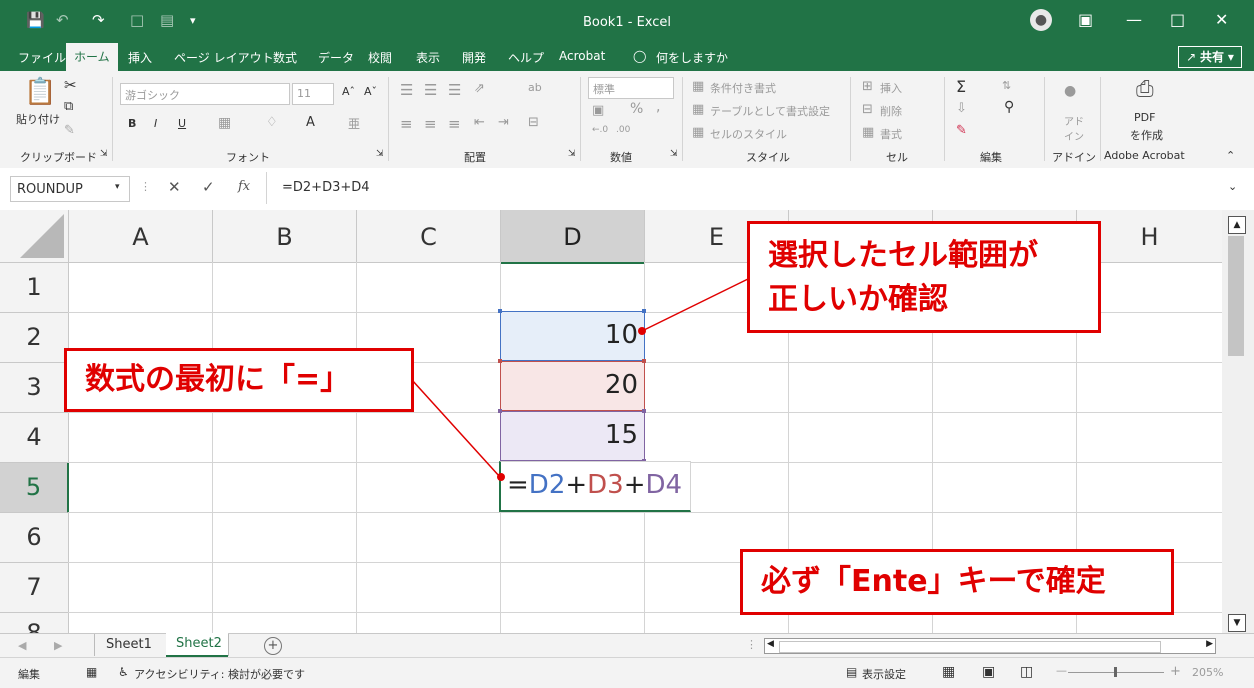  Describe the element at coordinates (957, 582) in the screenshot. I see `callout-press-enter: 必ず「Ente」キーで確定` at that location.